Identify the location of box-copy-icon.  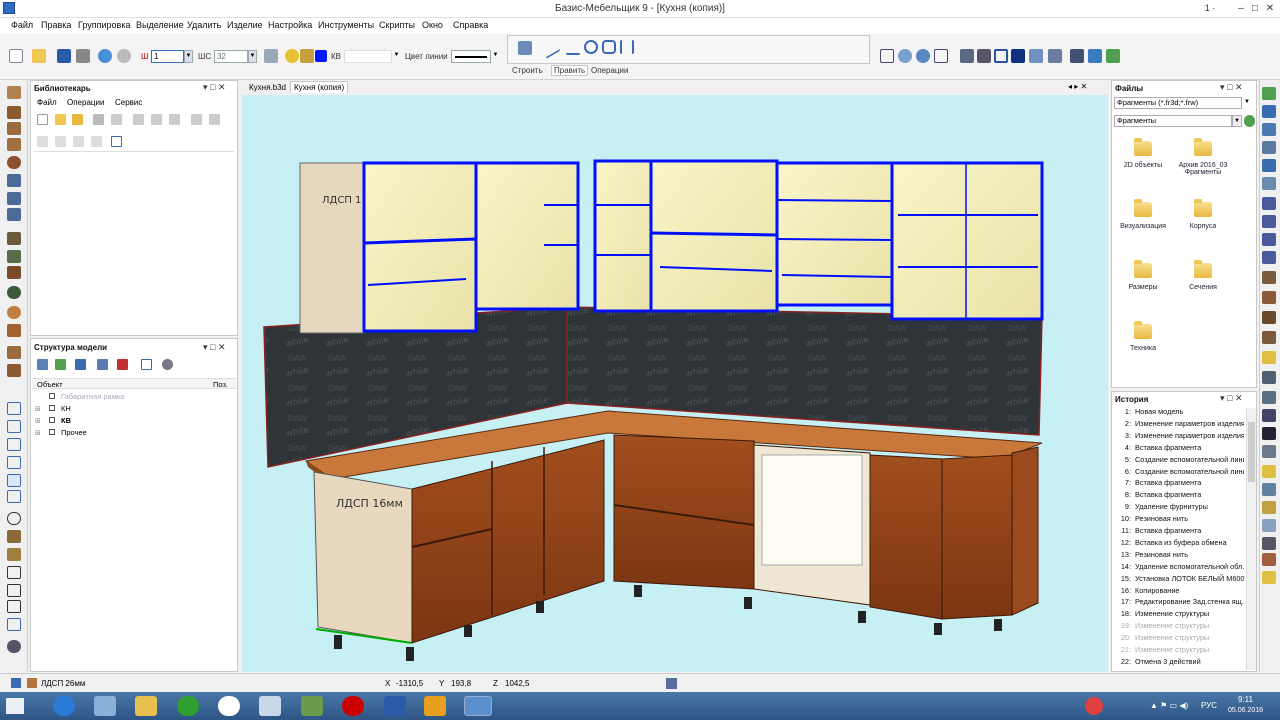
(14, 496).